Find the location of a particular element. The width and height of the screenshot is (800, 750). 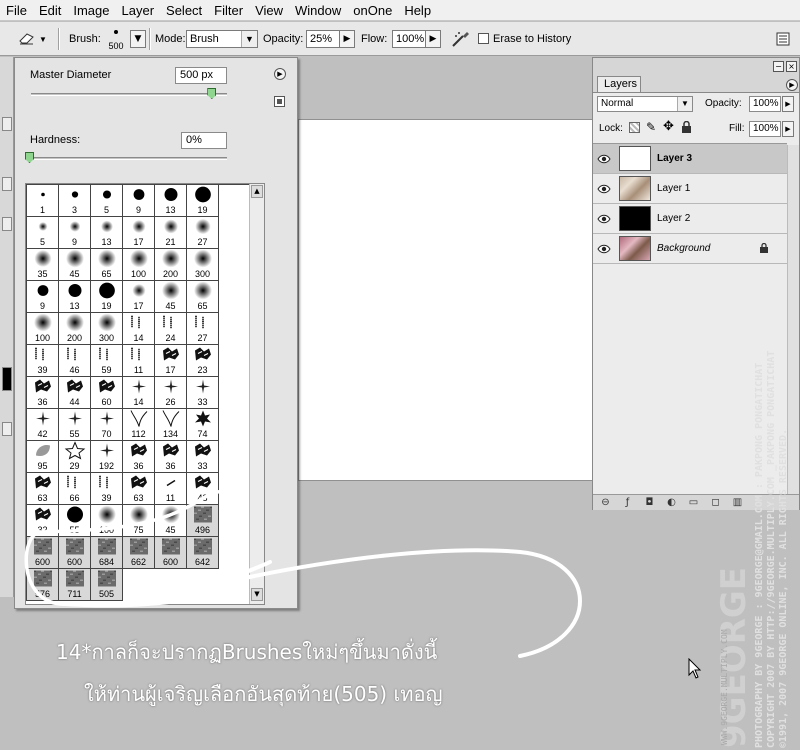

layer-style-icon: ƒ is located at coordinates (627, 503).